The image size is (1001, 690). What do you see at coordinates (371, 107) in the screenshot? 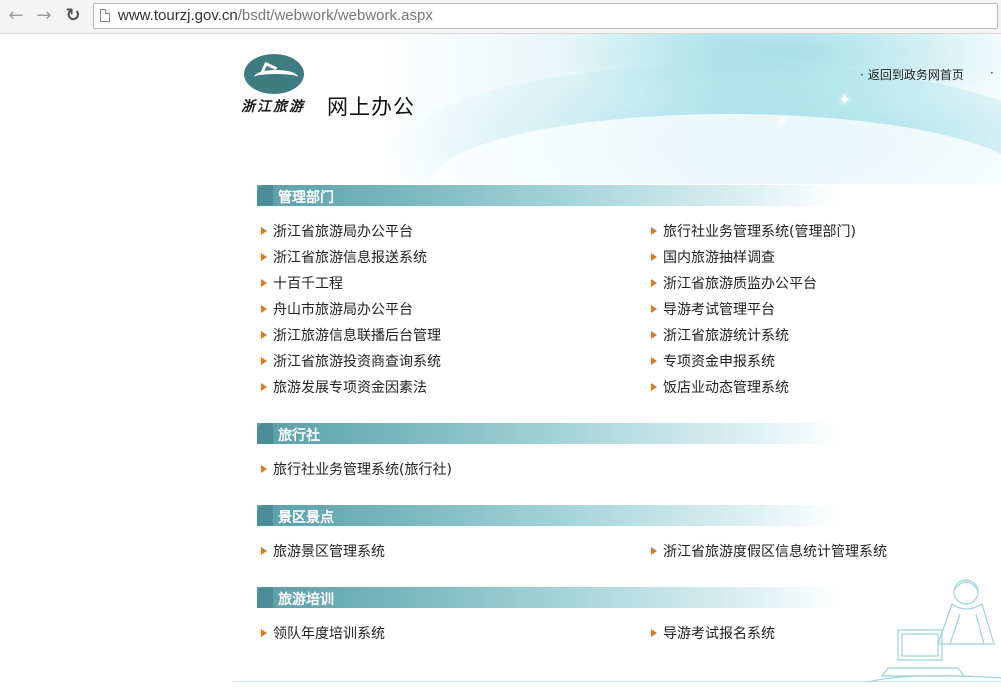
I see `page-title: 网上办公` at bounding box center [371, 107].